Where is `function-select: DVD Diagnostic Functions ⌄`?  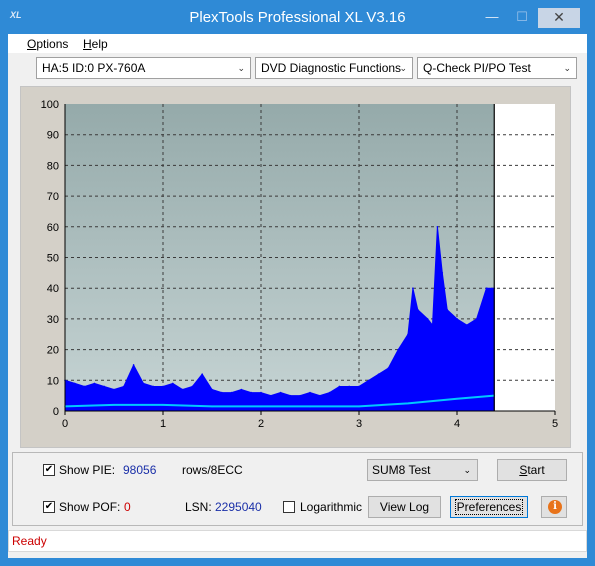 function-select: DVD Diagnostic Functions ⌄ is located at coordinates (334, 68).